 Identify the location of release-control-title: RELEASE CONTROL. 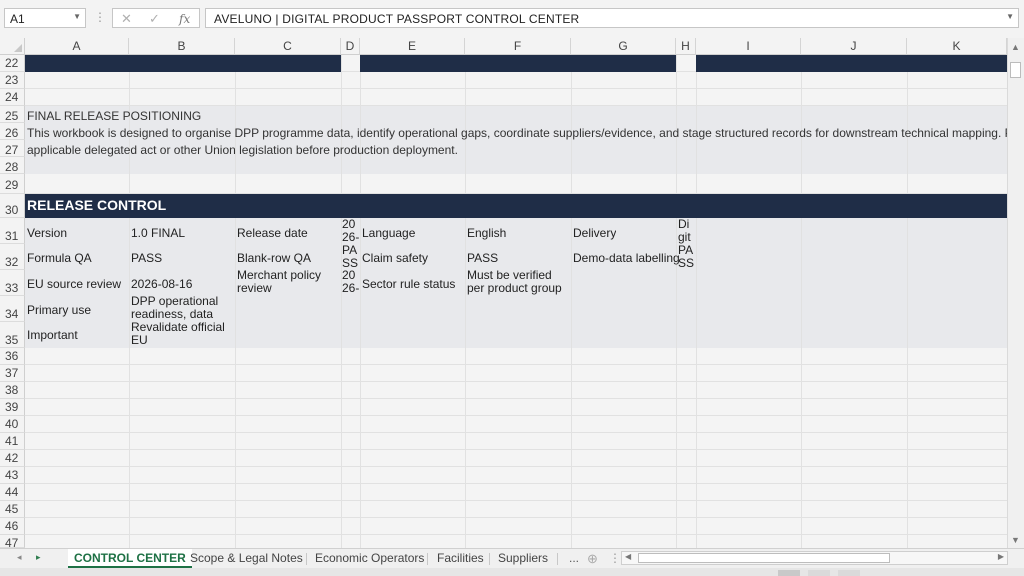
(97, 205).